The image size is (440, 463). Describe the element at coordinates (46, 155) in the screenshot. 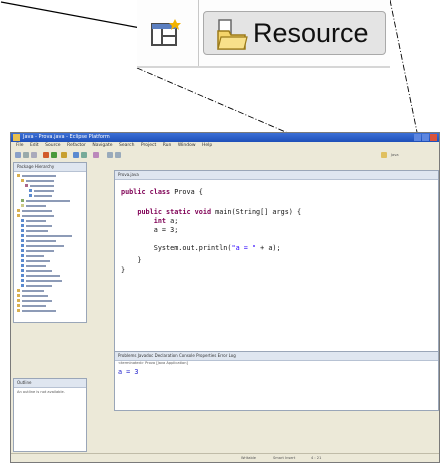

I see `debug-icon` at that location.